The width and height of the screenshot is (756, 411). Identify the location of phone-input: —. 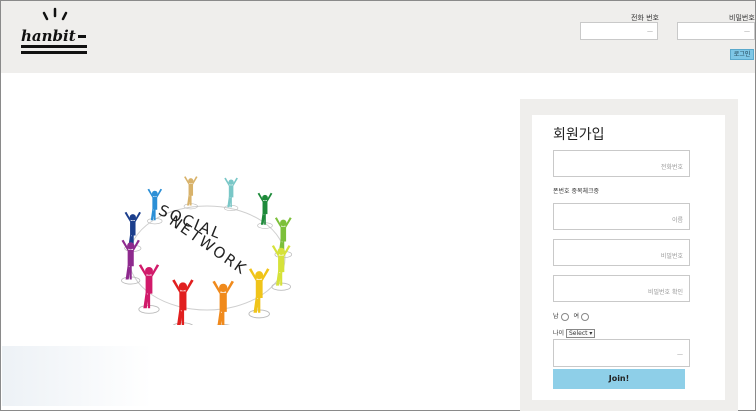
(619, 31).